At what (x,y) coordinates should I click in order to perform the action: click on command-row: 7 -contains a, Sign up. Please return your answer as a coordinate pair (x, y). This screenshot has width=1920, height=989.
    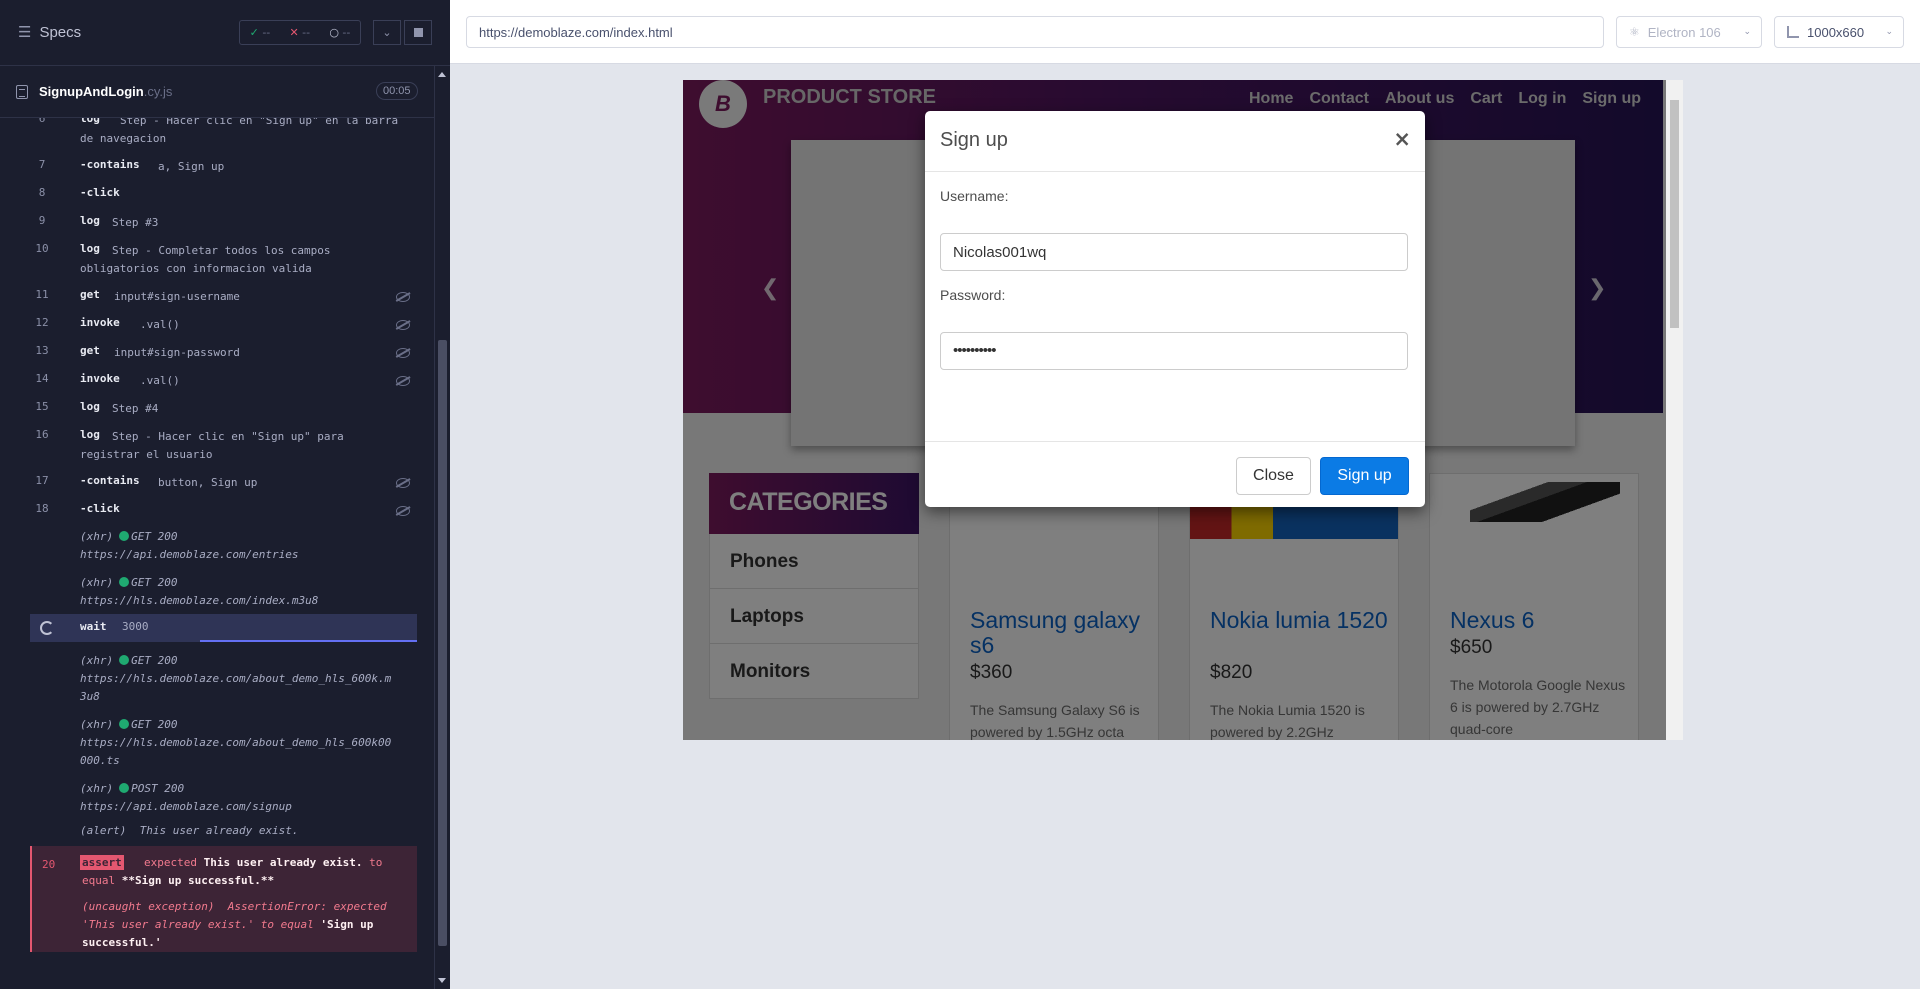
    Looking at the image, I should click on (223, 167).